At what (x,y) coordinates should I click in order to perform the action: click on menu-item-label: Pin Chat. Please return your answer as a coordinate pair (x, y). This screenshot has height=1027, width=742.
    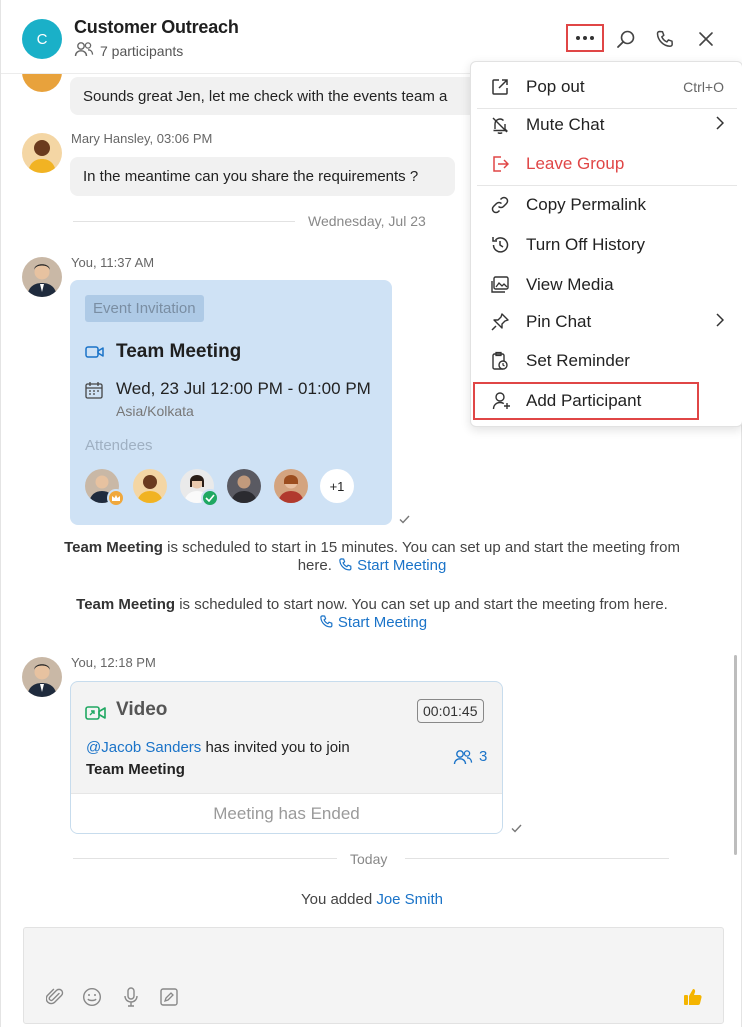
    Looking at the image, I should click on (559, 321).